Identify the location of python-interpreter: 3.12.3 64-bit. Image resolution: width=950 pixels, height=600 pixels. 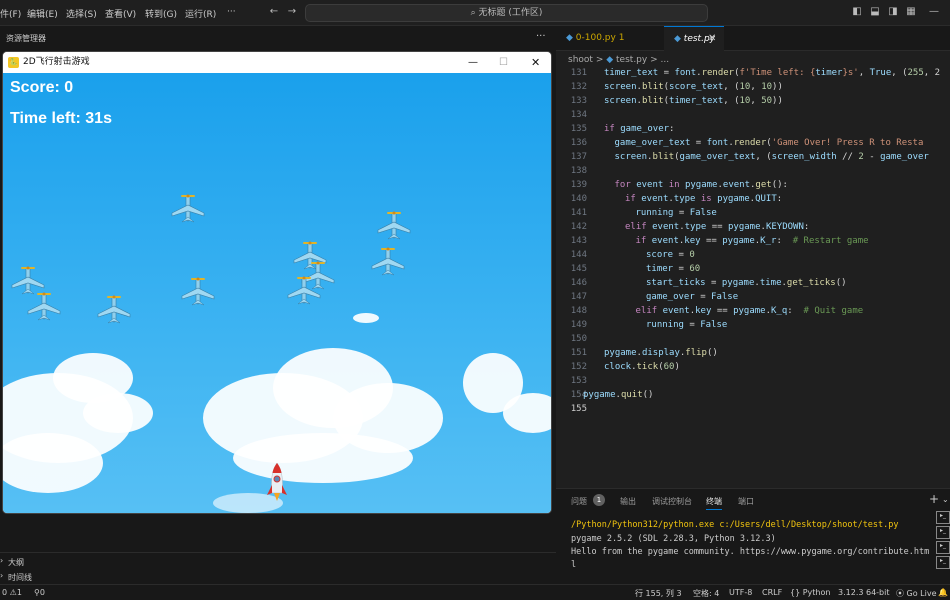
(864, 592).